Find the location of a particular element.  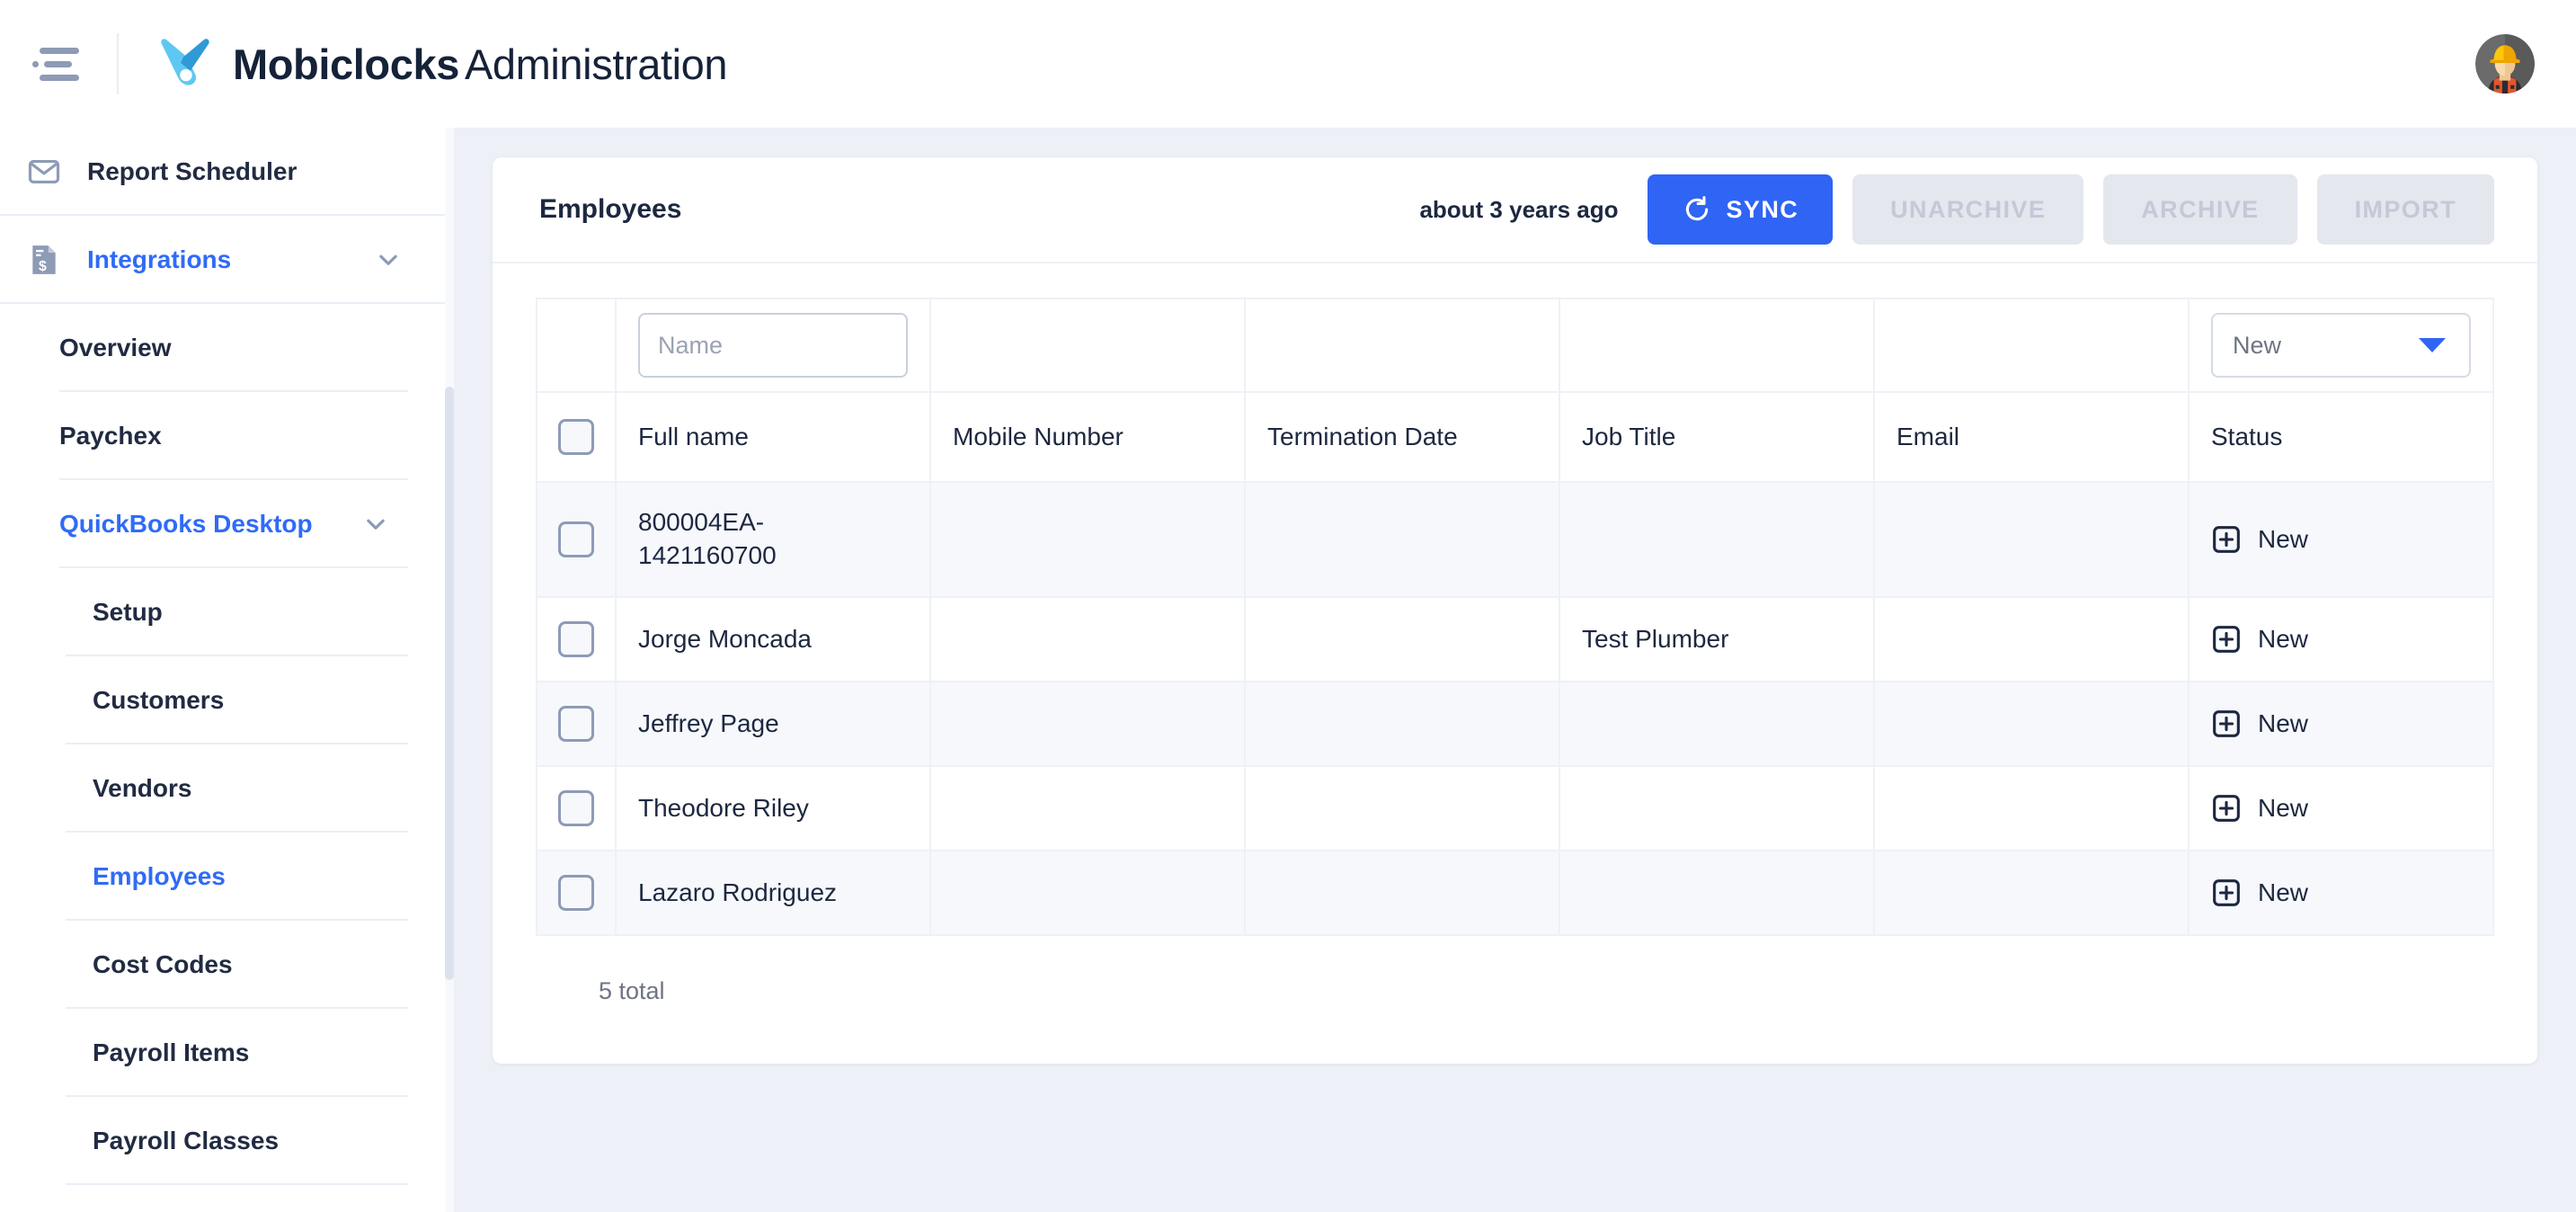

unarchive-button: UNARCHIVE is located at coordinates (1968, 209).